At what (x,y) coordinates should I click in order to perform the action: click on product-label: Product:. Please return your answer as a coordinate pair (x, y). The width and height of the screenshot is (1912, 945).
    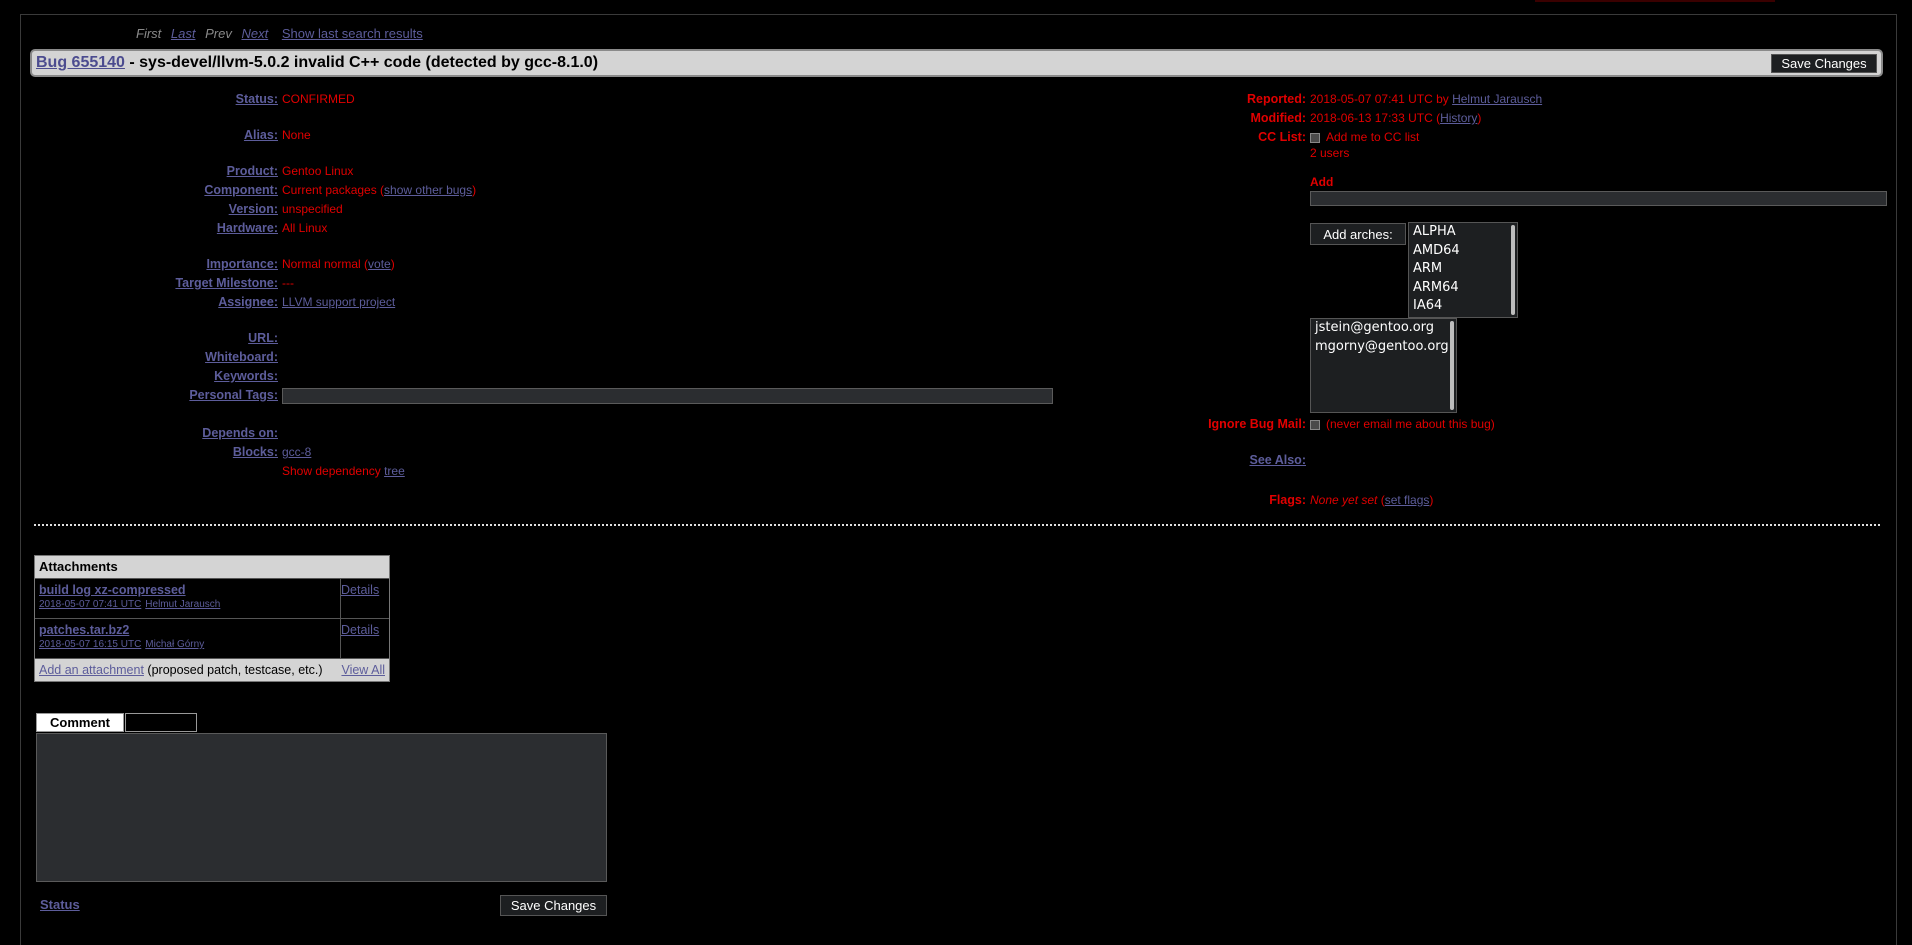
    Looking at the image, I should click on (252, 171).